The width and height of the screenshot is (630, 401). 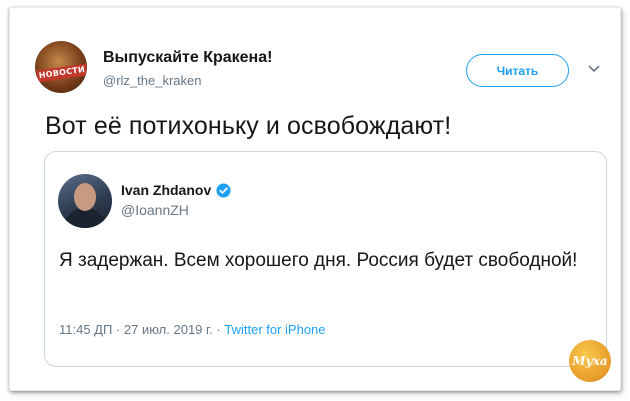 I want to click on avatar-banner: НОВОСТИ, so click(x=61, y=73).